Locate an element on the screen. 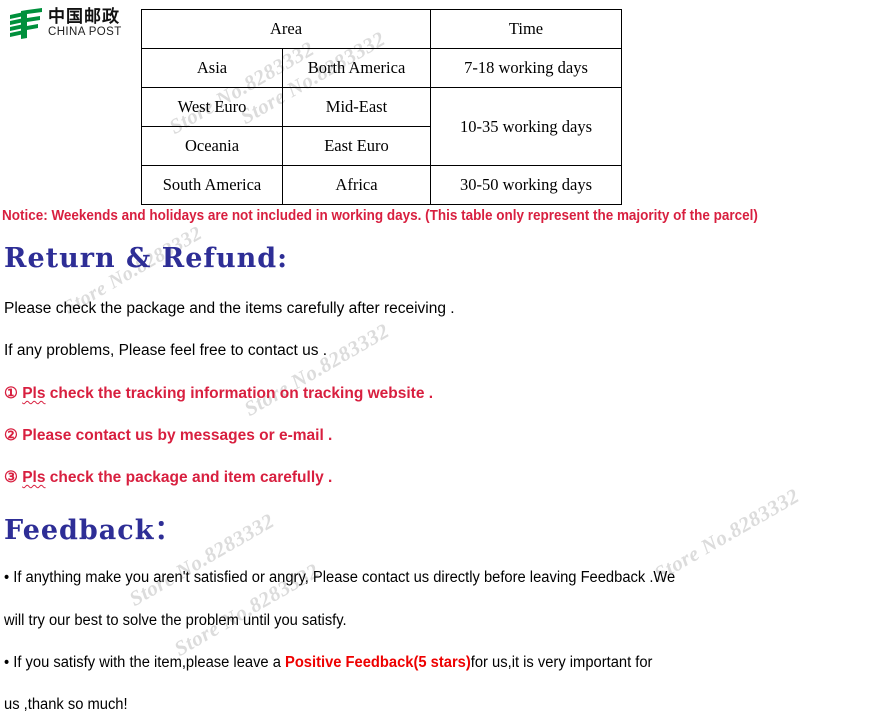  table-cell-area-left: South America is located at coordinates (212, 185).